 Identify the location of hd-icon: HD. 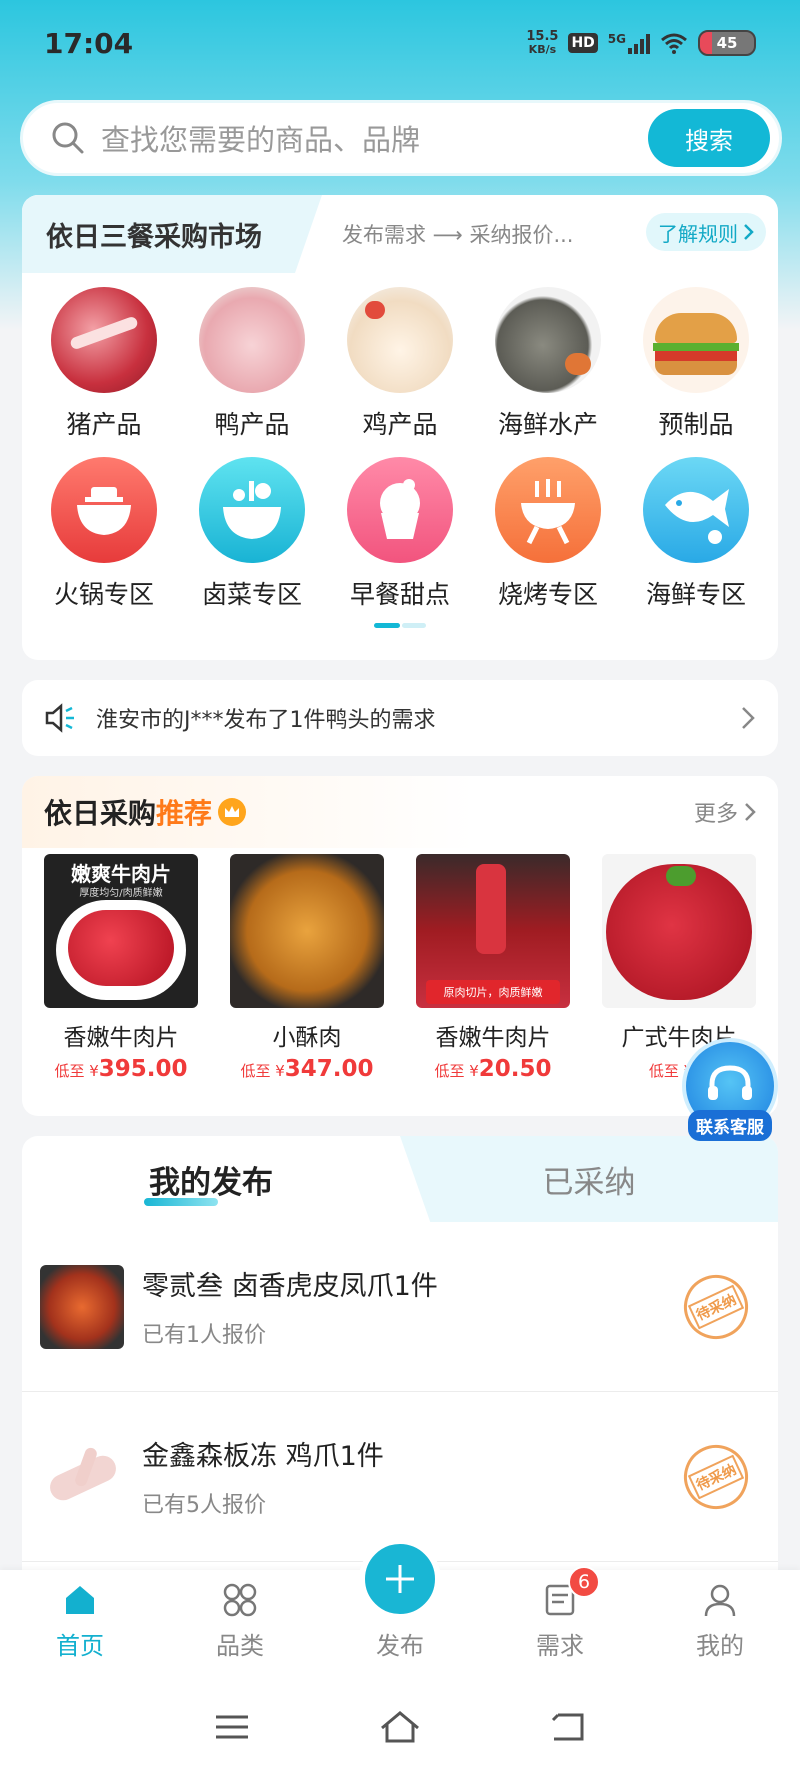
(583, 43).